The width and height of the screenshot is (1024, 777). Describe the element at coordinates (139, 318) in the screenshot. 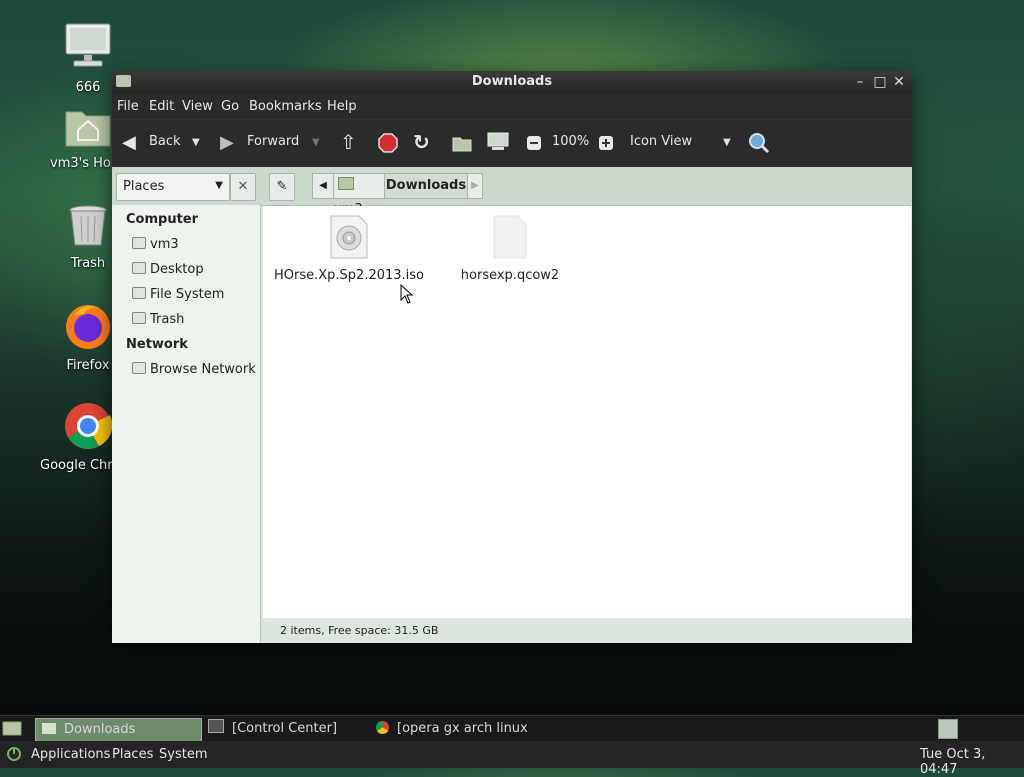

I see `trash-icon` at that location.